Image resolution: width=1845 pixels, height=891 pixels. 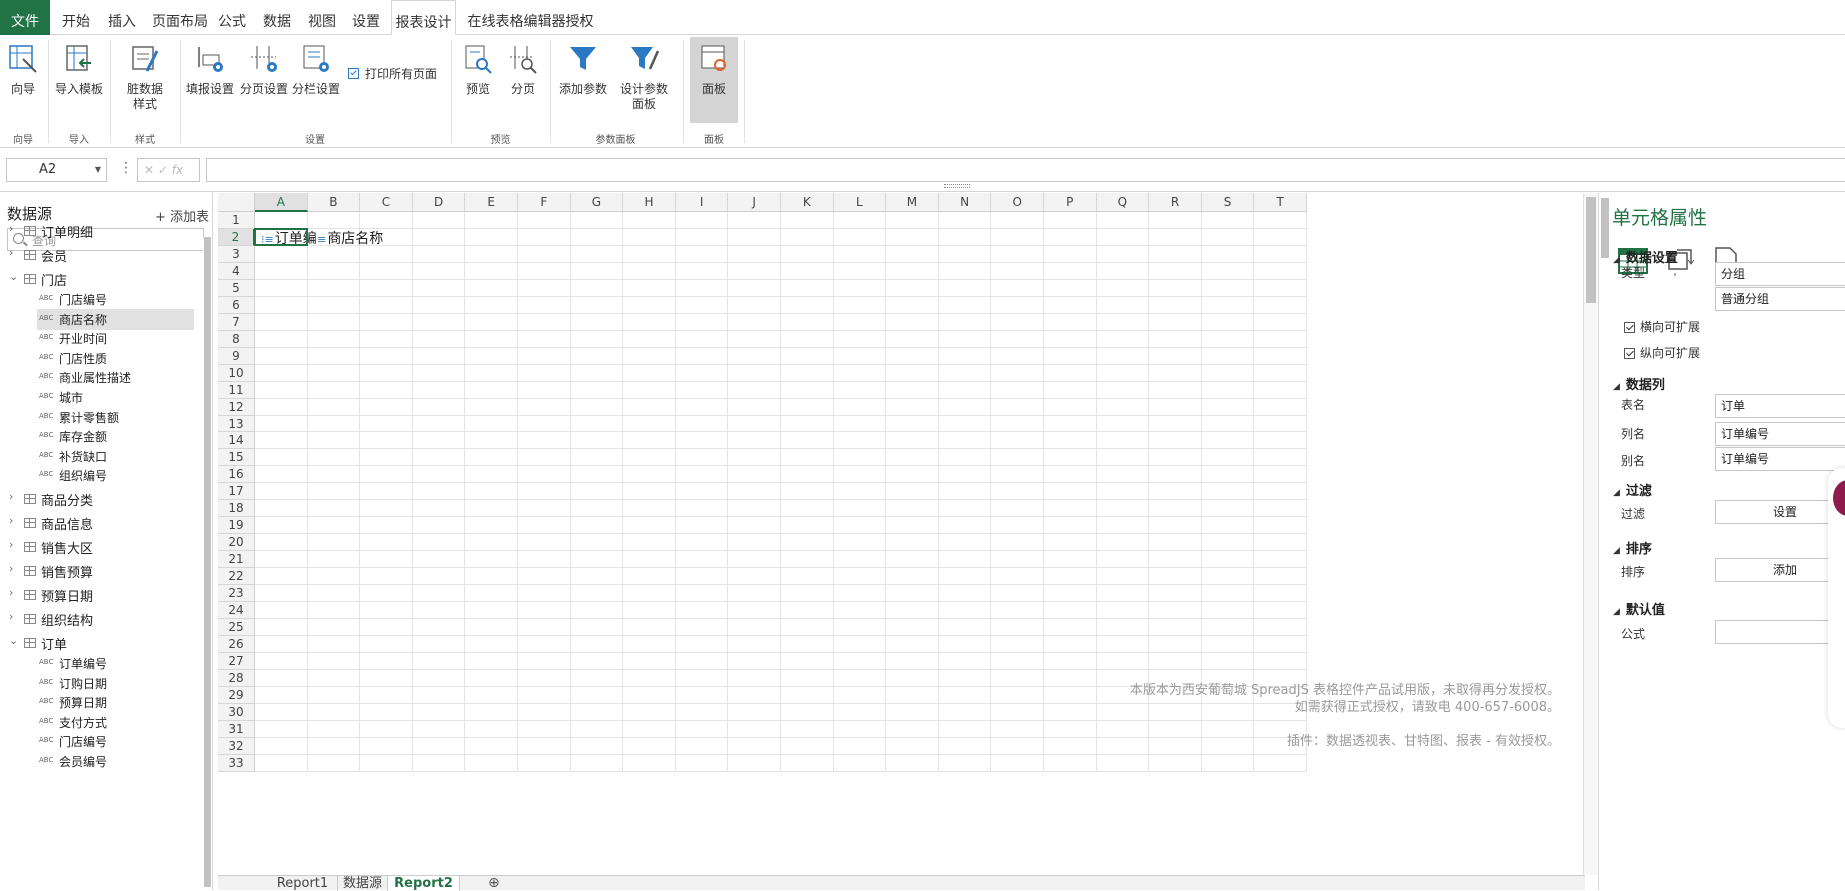 I want to click on row-header: 20, so click(x=236, y=543).